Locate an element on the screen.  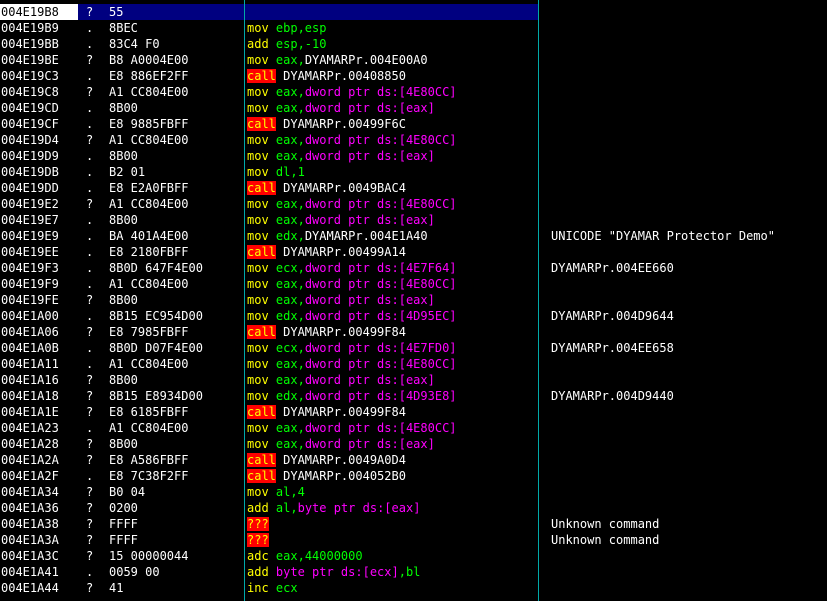
disasm-row: 004E19E7. 8B00 mov eax,dword ptr ds:[eax] is located at coordinates (413, 220).